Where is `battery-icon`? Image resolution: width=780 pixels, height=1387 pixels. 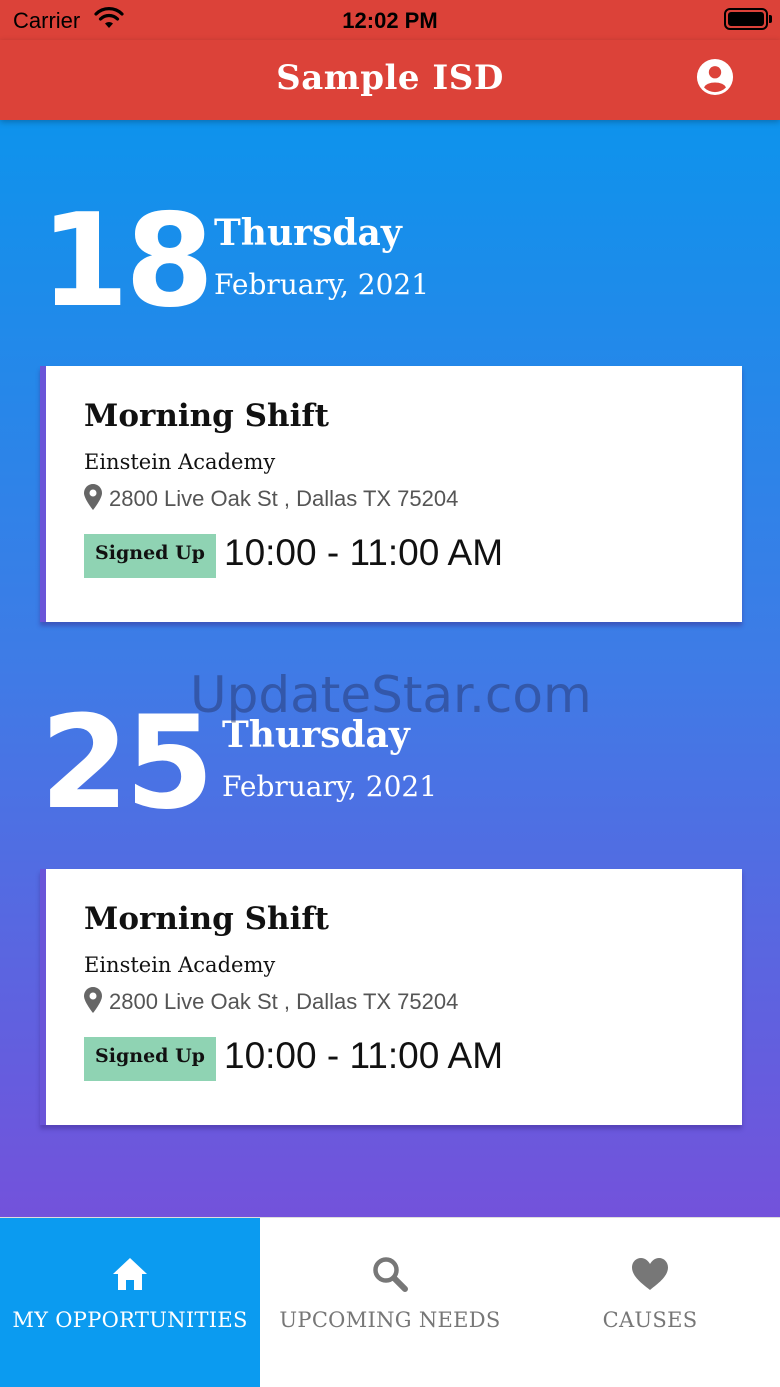 battery-icon is located at coordinates (748, 19).